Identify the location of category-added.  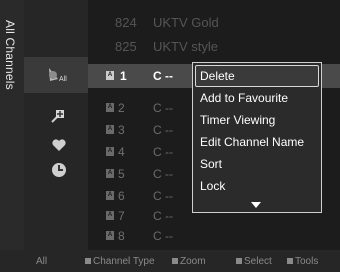
(56, 116).